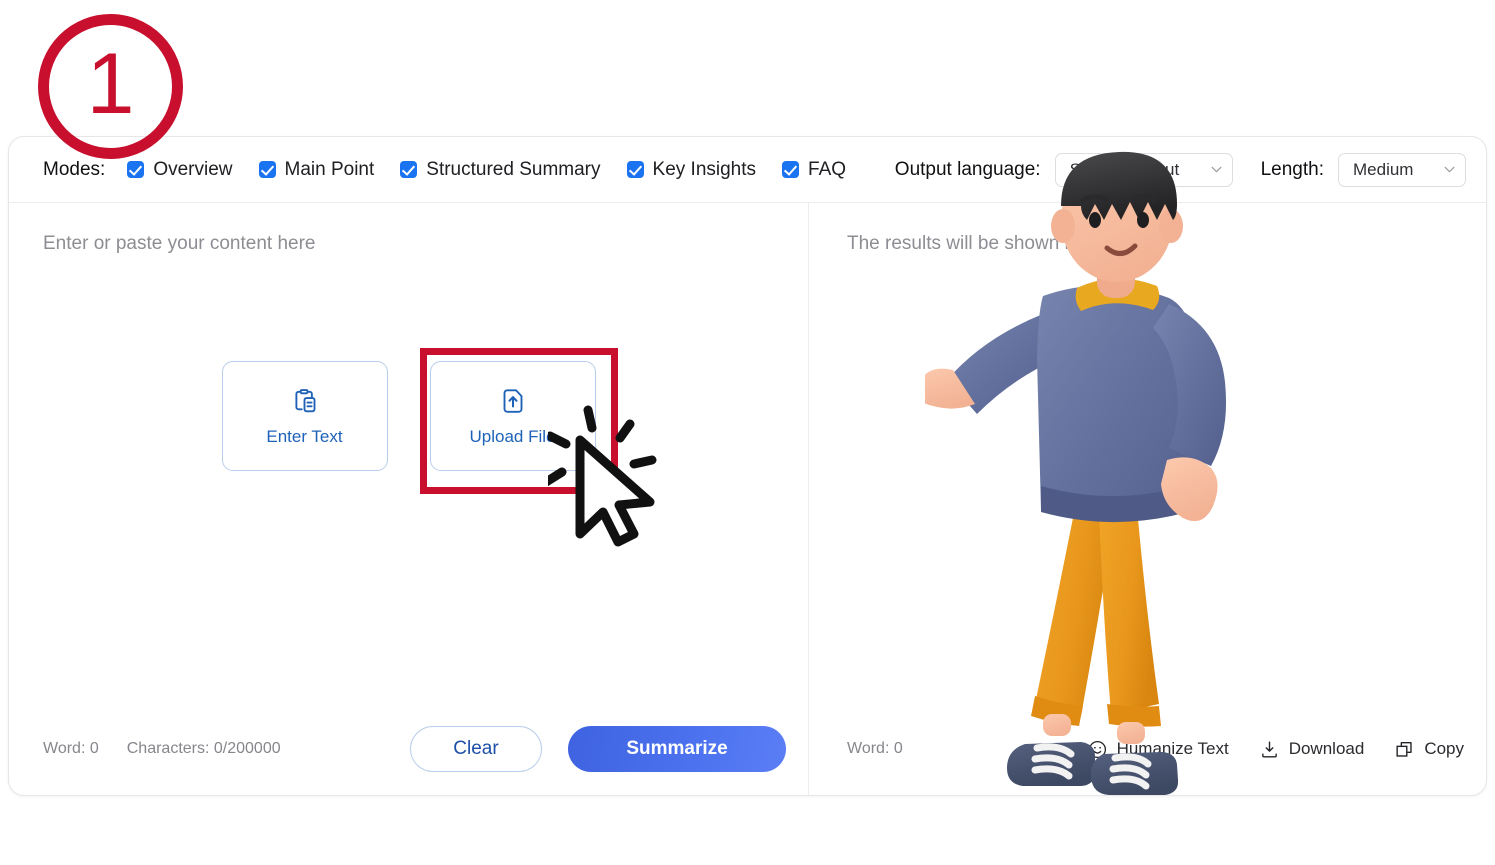 This screenshot has width=1495, height=865. I want to click on summarize-button: Summarize, so click(677, 749).